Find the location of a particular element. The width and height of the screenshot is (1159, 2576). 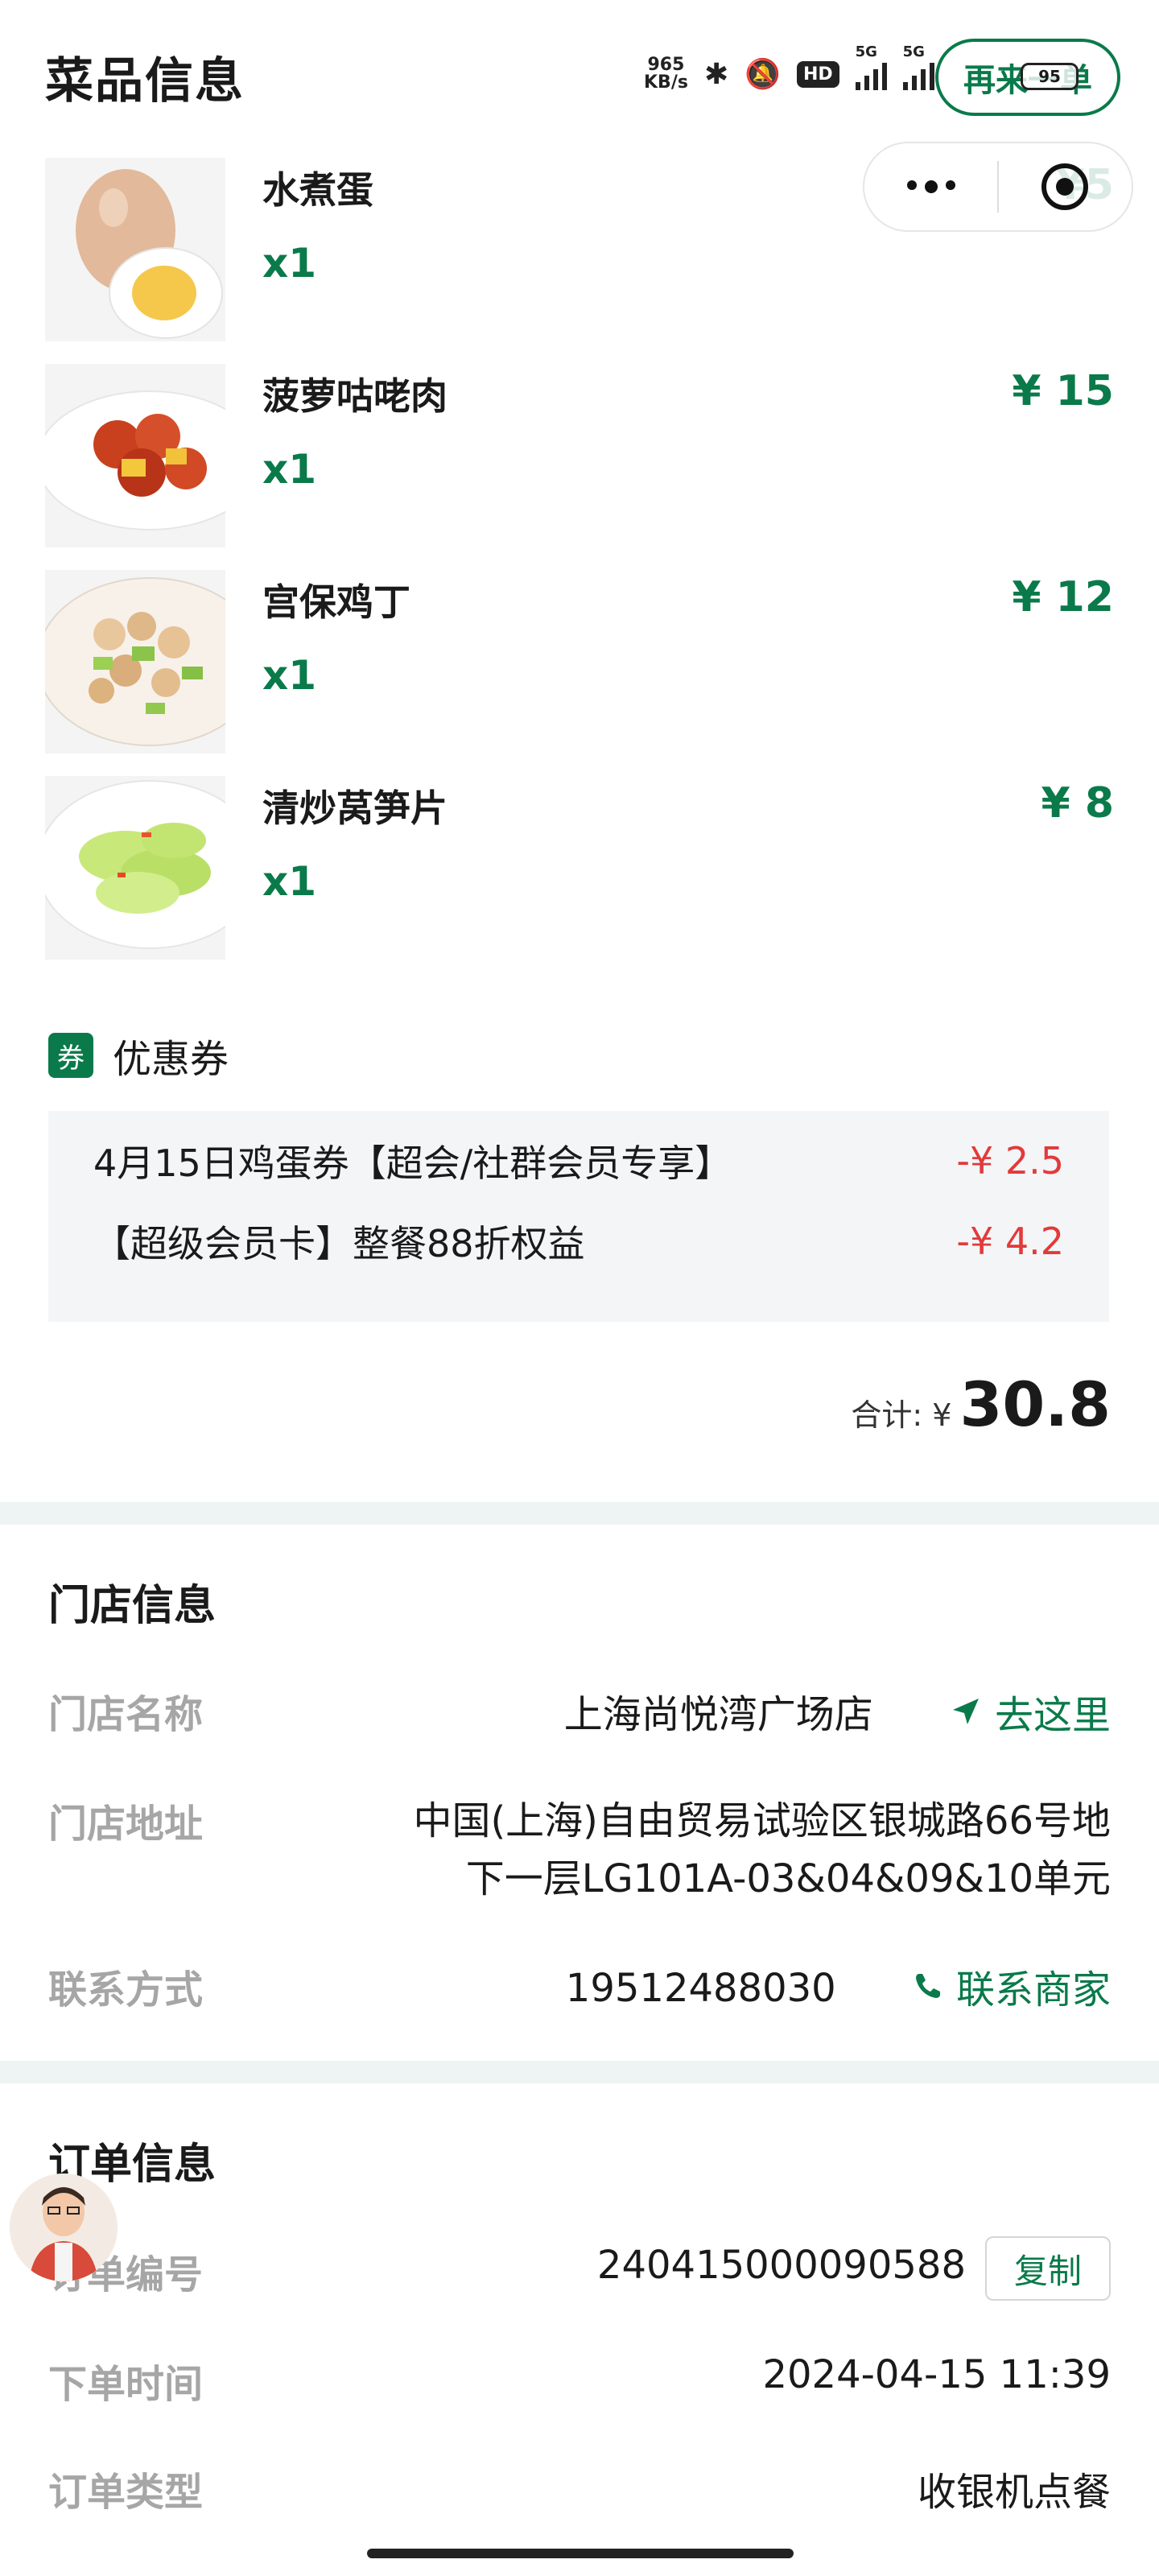

coupon-amount: -¥ 2.5 is located at coordinates (1010, 1161).